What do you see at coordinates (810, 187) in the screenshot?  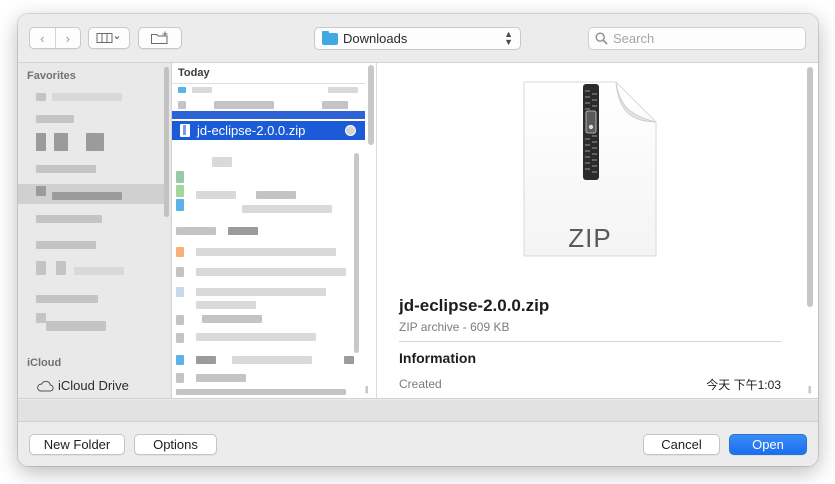 I see `preview-scrollbar` at bounding box center [810, 187].